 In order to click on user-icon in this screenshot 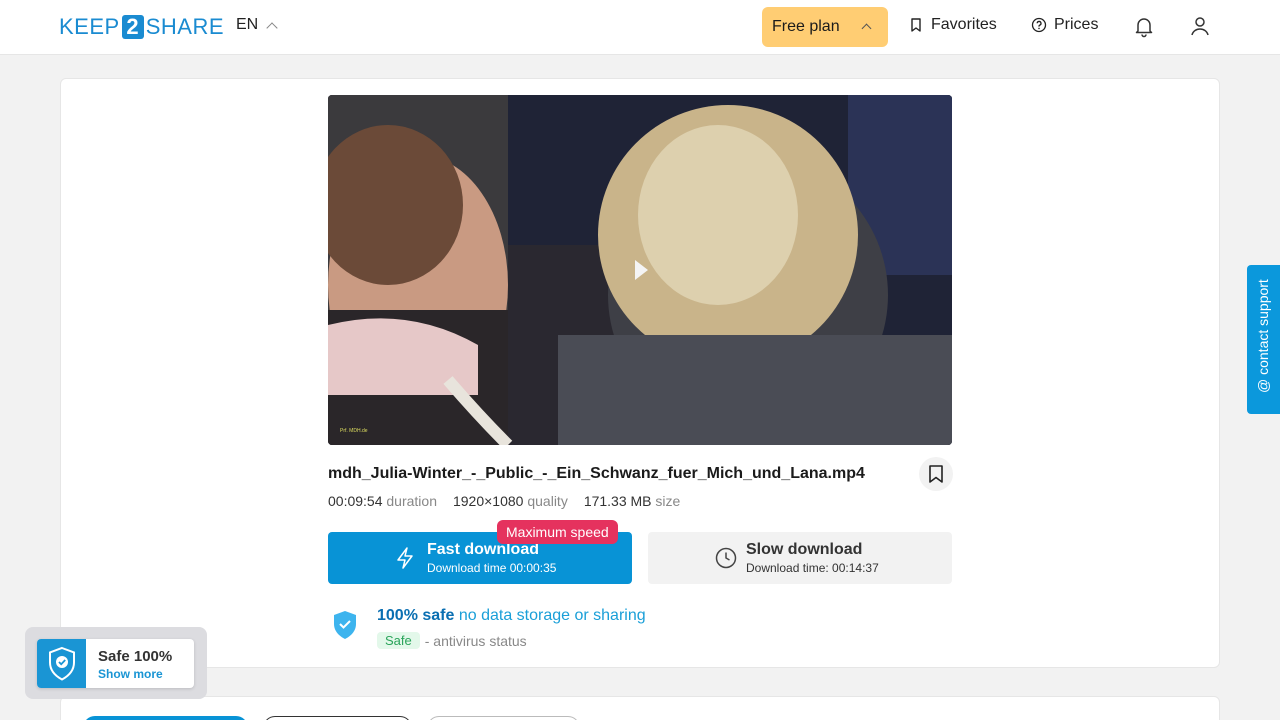, I will do `click(1200, 26)`.